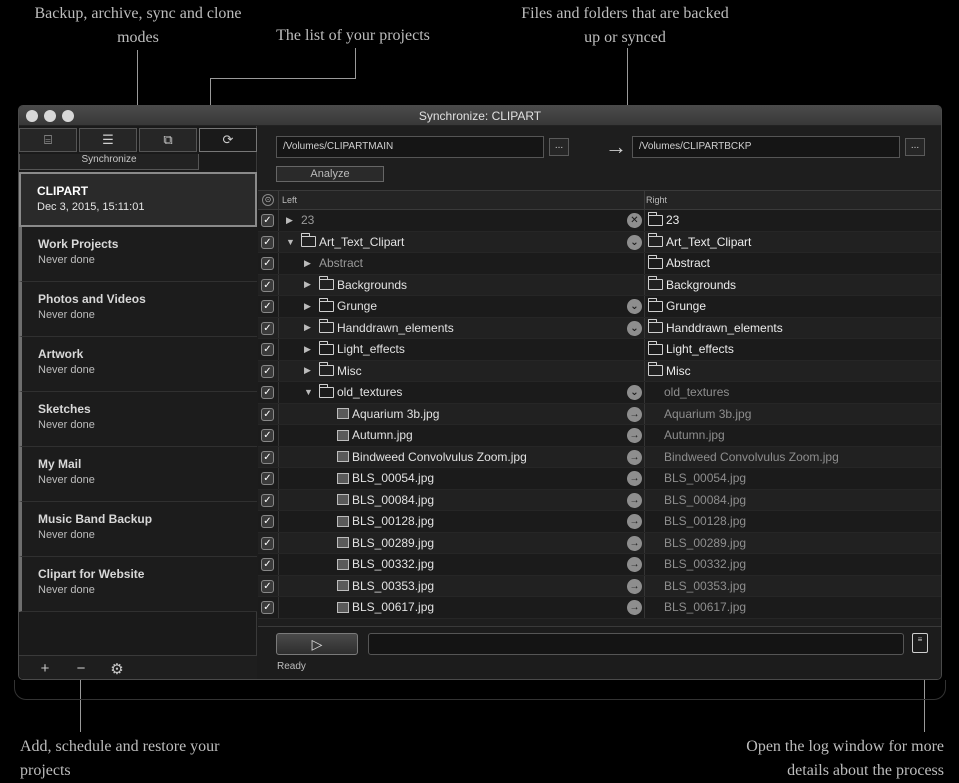 The width and height of the screenshot is (959, 783). Describe the element at coordinates (45, 668) in the screenshot. I see `add-project-button: +` at that location.